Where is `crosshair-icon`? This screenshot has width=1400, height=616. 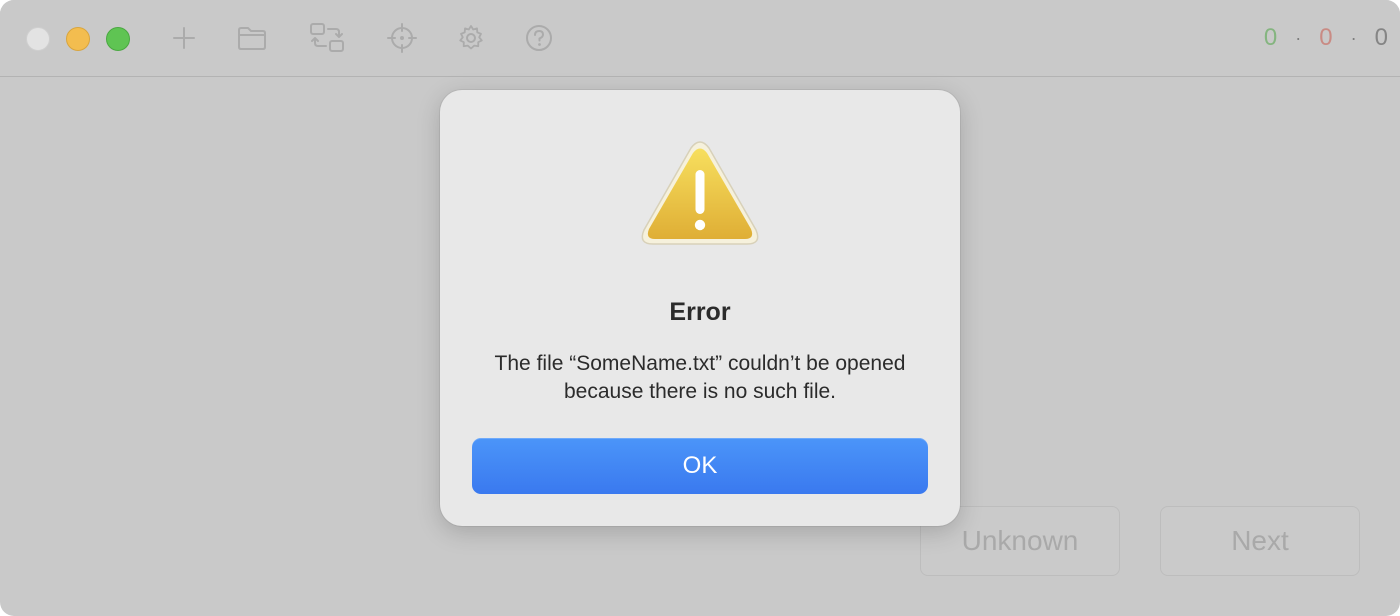
crosshair-icon is located at coordinates (402, 38).